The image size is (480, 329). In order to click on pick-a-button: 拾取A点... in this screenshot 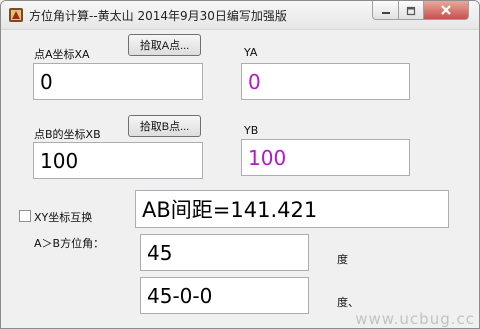, I will do `click(164, 45)`.